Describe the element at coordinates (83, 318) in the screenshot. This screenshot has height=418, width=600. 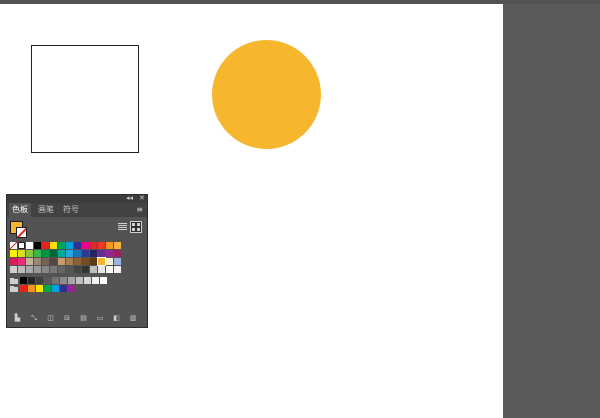
I see `new-color-group-icon: ▤` at that location.